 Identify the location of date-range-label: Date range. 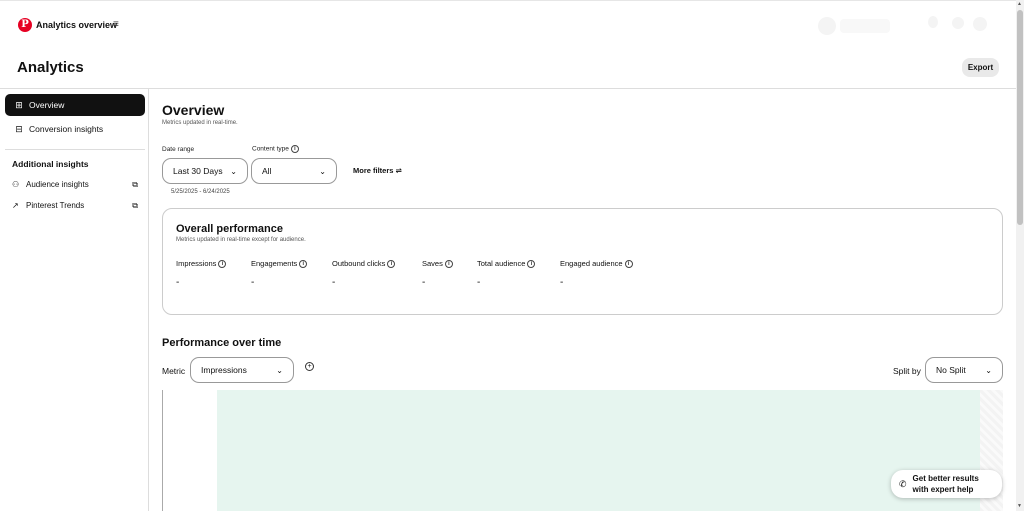
(178, 149).